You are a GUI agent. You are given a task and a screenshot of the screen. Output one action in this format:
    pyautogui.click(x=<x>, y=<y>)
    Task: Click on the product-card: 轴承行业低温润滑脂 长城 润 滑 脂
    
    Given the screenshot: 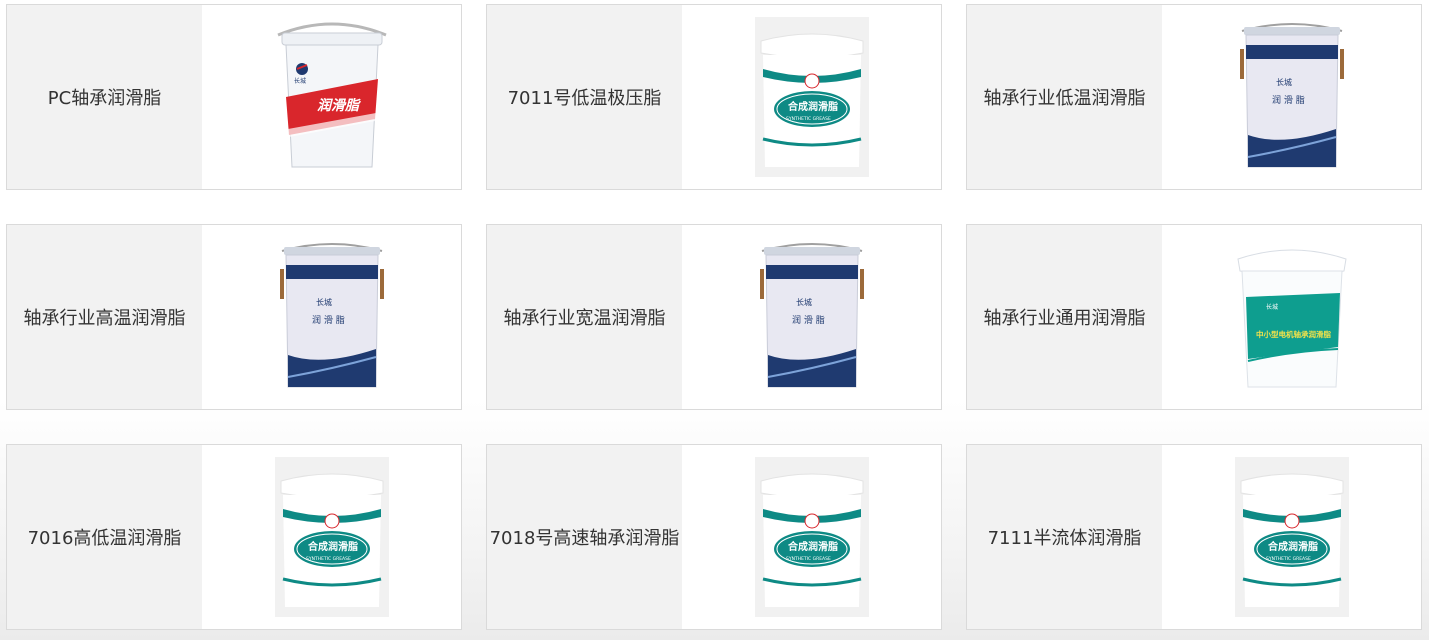 What is the action you would take?
    pyautogui.click(x=1194, y=97)
    